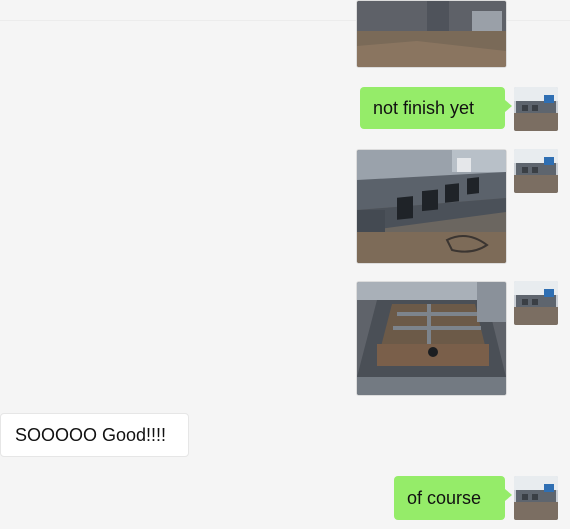  What do you see at coordinates (424, 107) in the screenshot?
I see `message-text: not finish yet` at bounding box center [424, 107].